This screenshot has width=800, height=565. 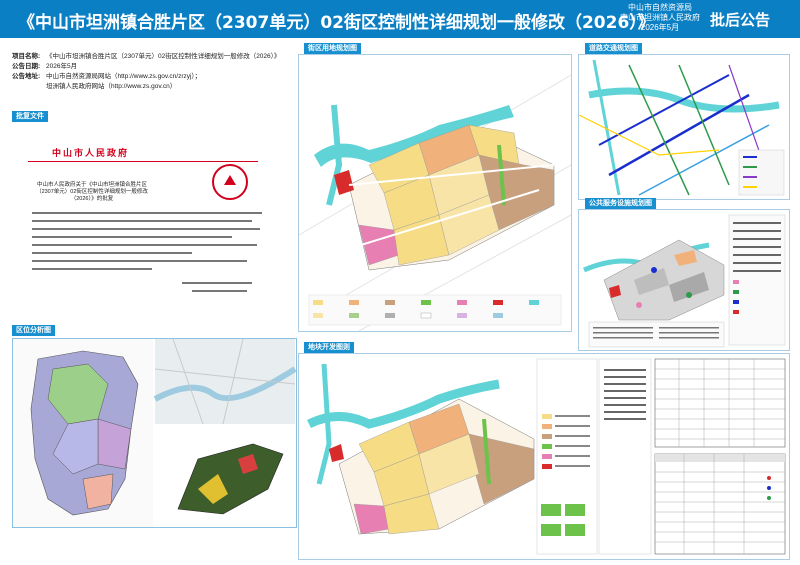 I want to click on facility-map, so click(x=684, y=280).